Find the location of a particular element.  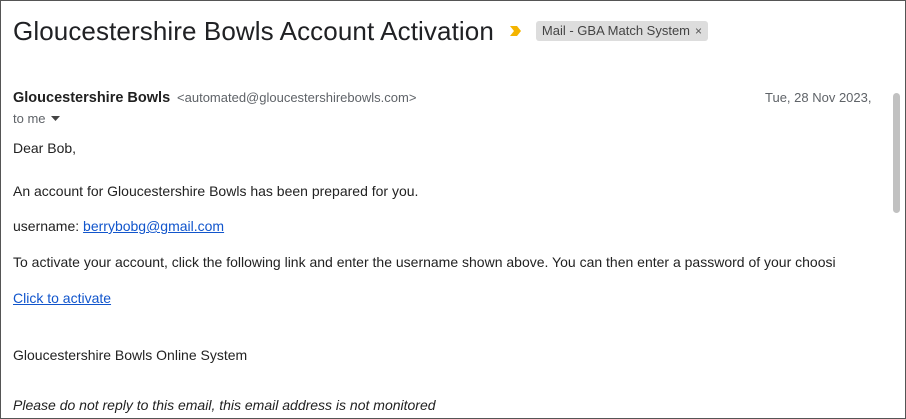

signature: Gloucestershire Bowls Online System is located at coordinates (130, 355).